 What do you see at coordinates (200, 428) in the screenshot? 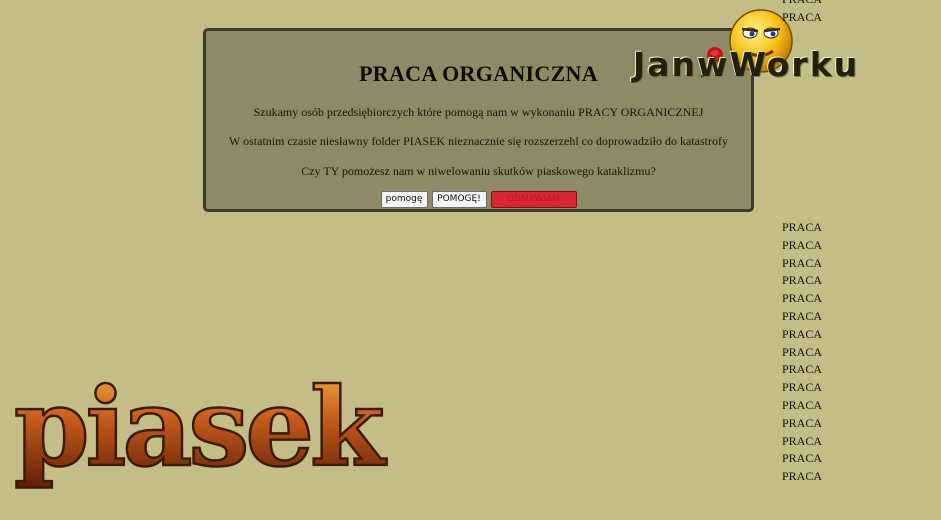
I see `piasek-banner-text: piasek` at bounding box center [200, 428].